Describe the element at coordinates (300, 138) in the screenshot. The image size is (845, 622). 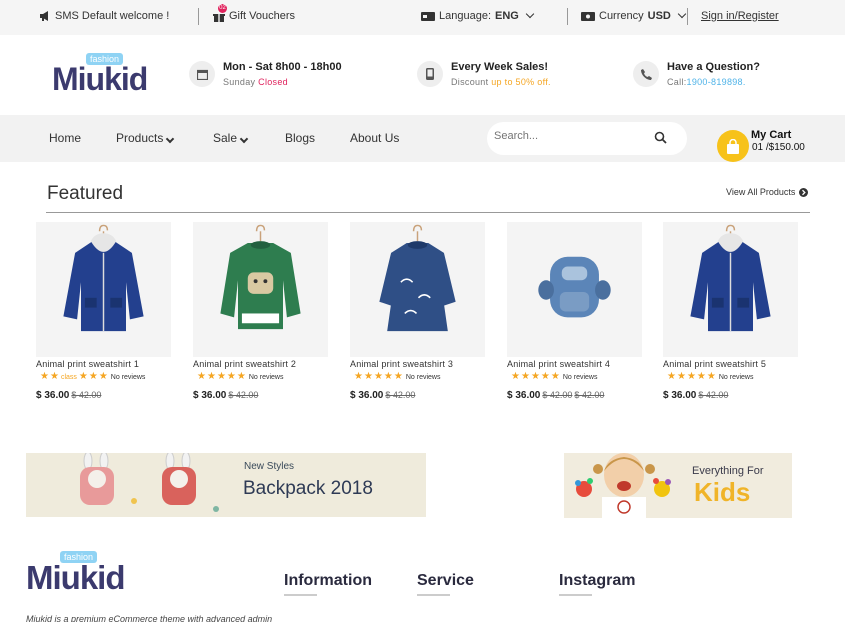
I see `nav-item-blogs: Blogs` at that location.